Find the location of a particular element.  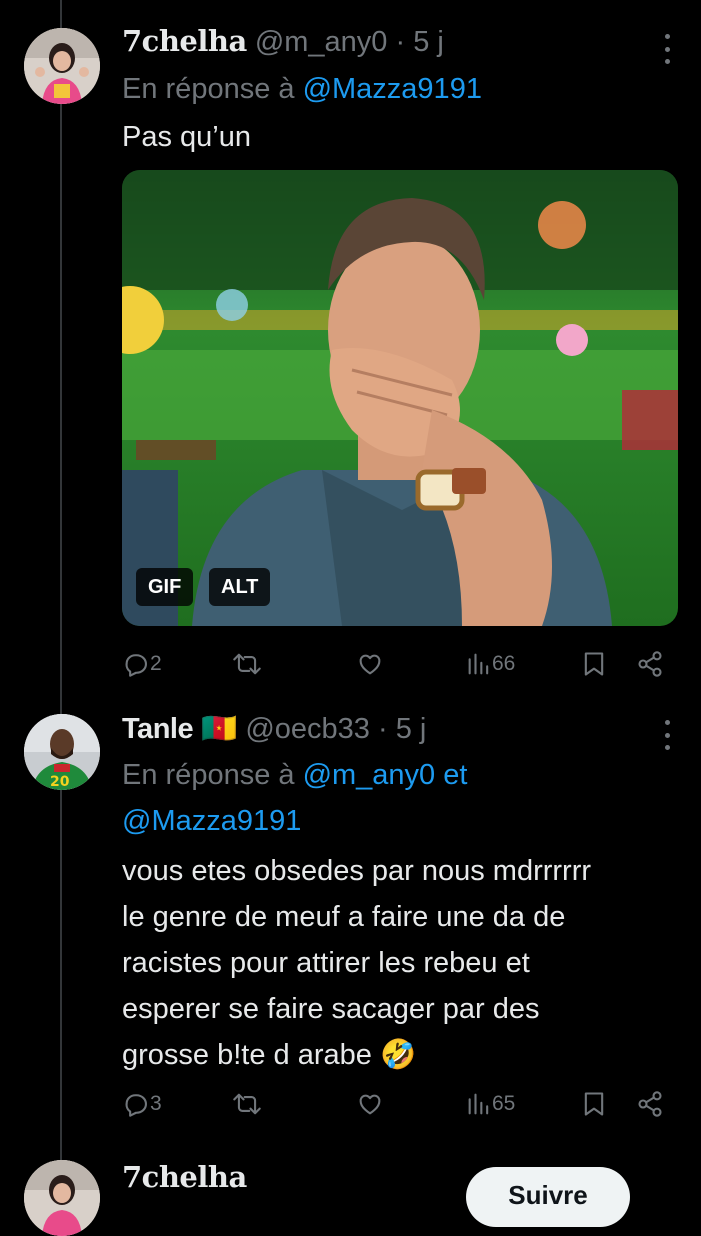

reply-mention: @Mazza9191 is located at coordinates (392, 89).